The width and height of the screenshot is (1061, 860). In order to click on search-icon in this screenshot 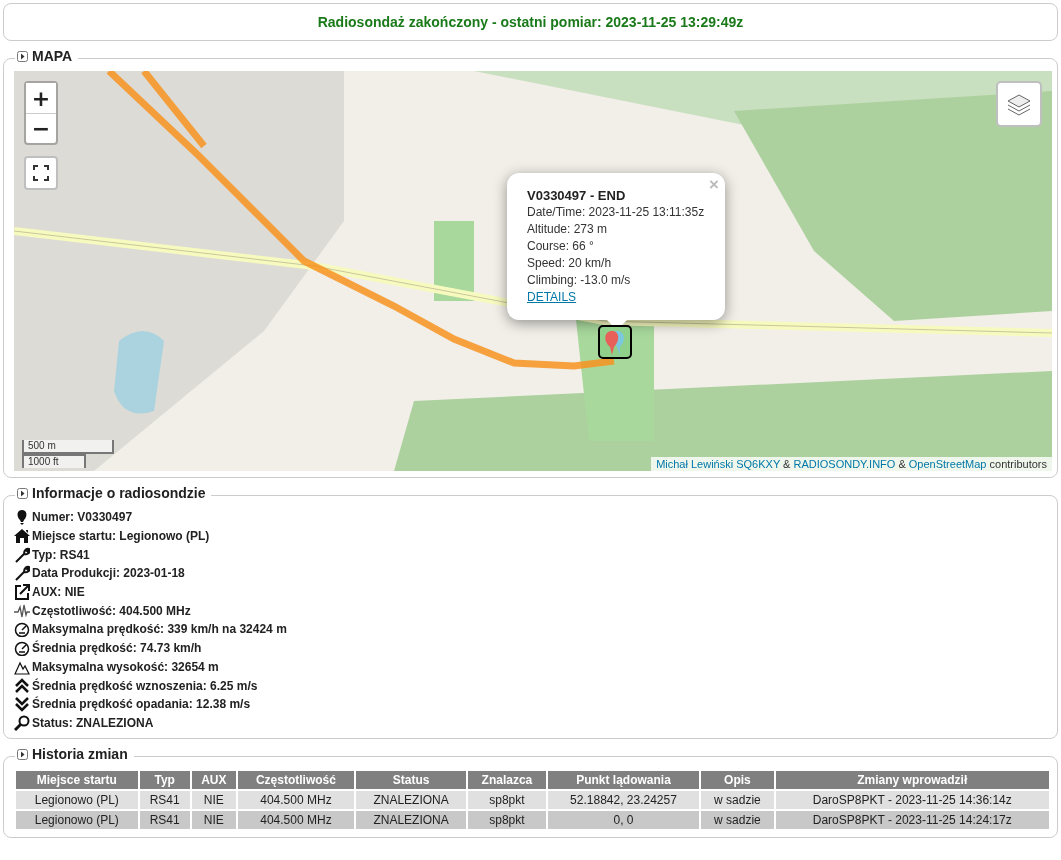, I will do `click(22, 722)`.